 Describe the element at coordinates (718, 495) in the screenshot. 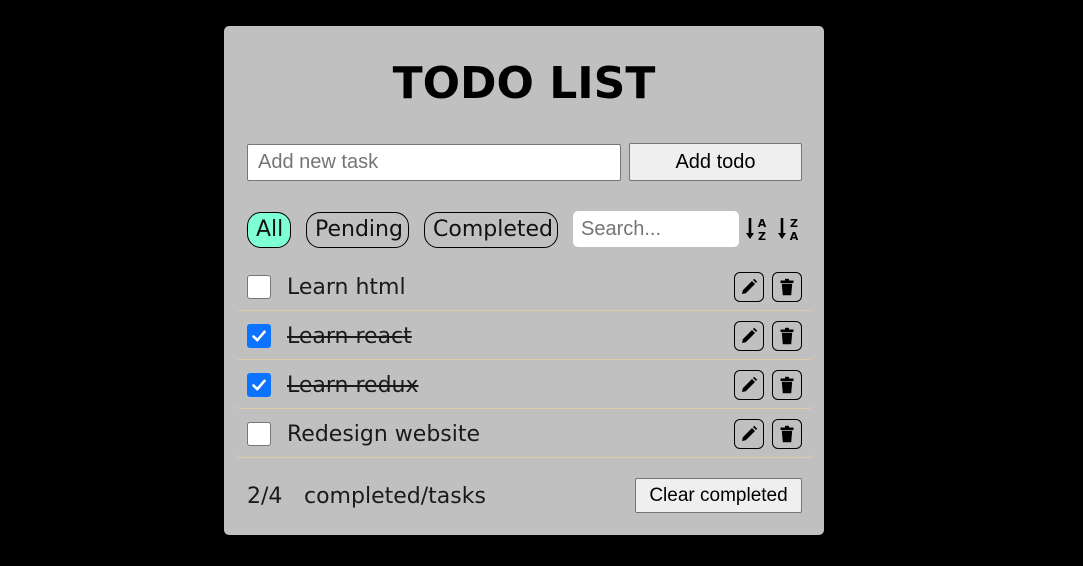

I see `clear-completed-button: Clear completed` at that location.